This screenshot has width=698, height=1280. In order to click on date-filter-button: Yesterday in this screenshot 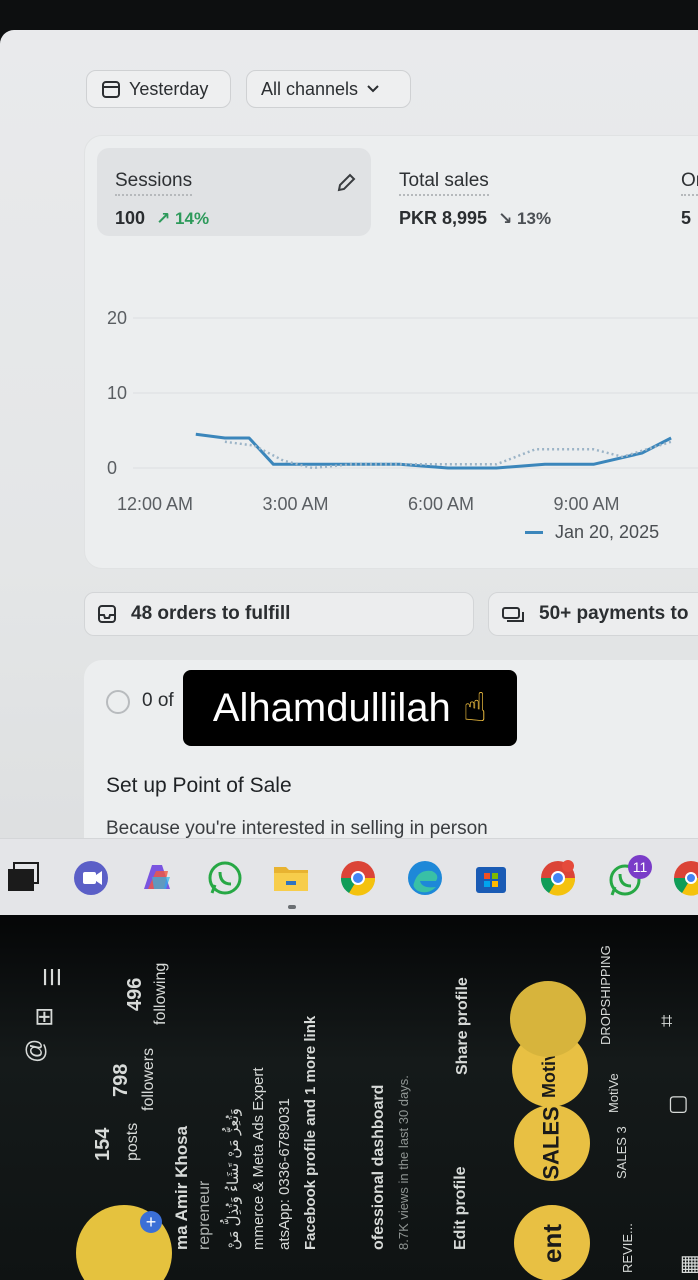, I will do `click(158, 89)`.